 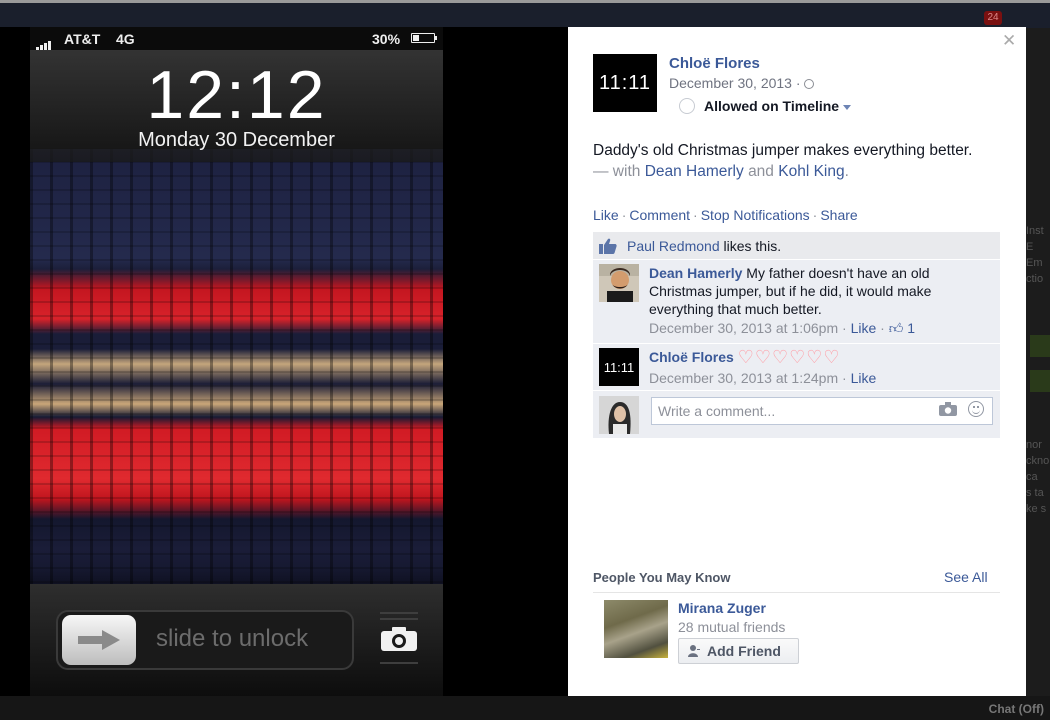 What do you see at coordinates (82, 39) in the screenshot?
I see `carrier-label: AT&T` at bounding box center [82, 39].